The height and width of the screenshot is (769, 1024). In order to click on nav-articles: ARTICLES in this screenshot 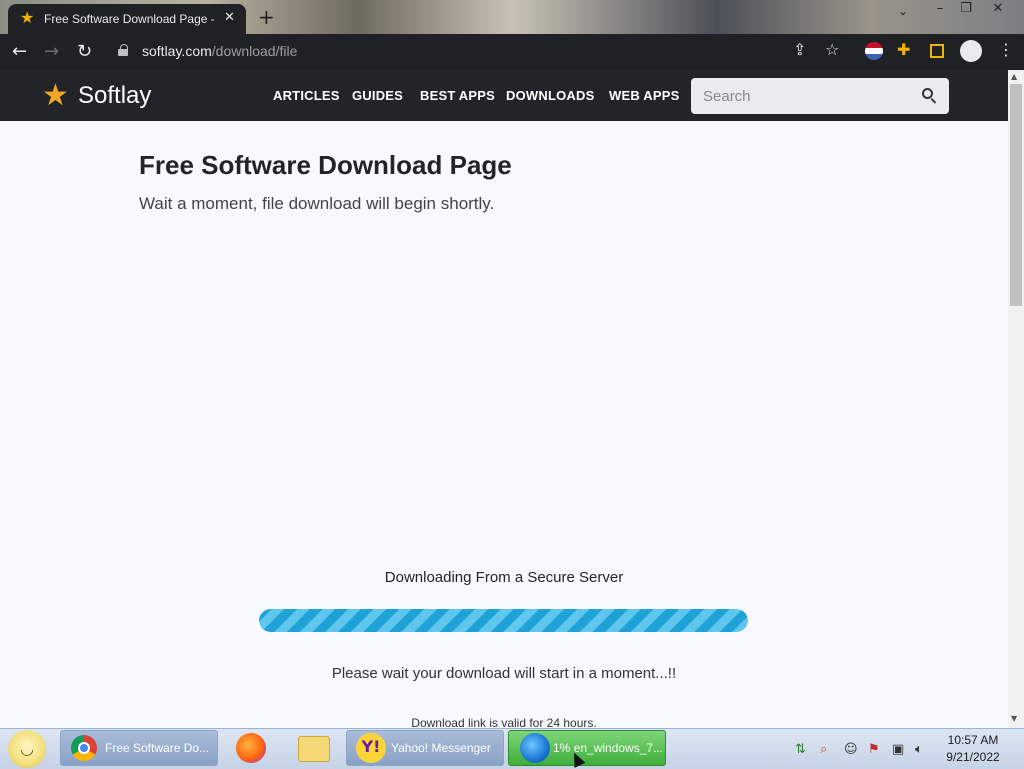, I will do `click(306, 95)`.